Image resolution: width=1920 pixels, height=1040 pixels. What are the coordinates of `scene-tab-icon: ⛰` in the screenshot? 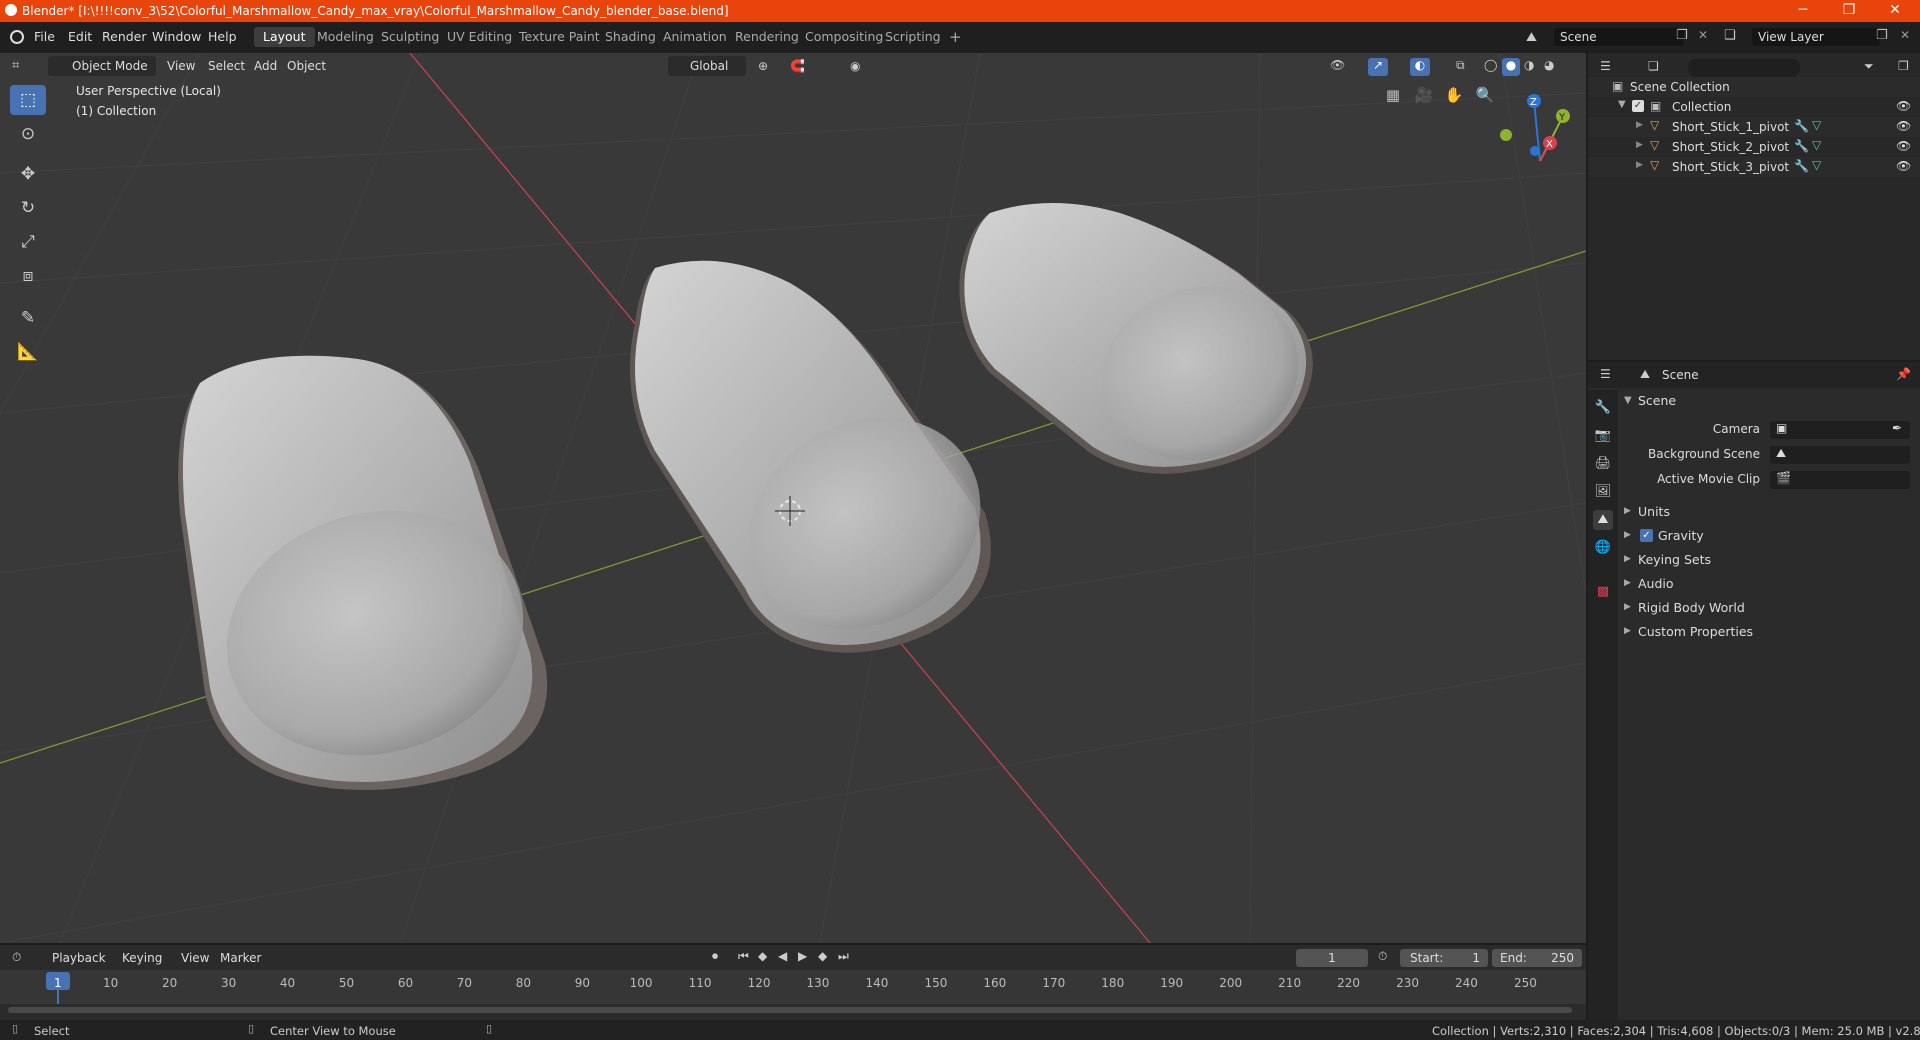 It's located at (1603, 520).